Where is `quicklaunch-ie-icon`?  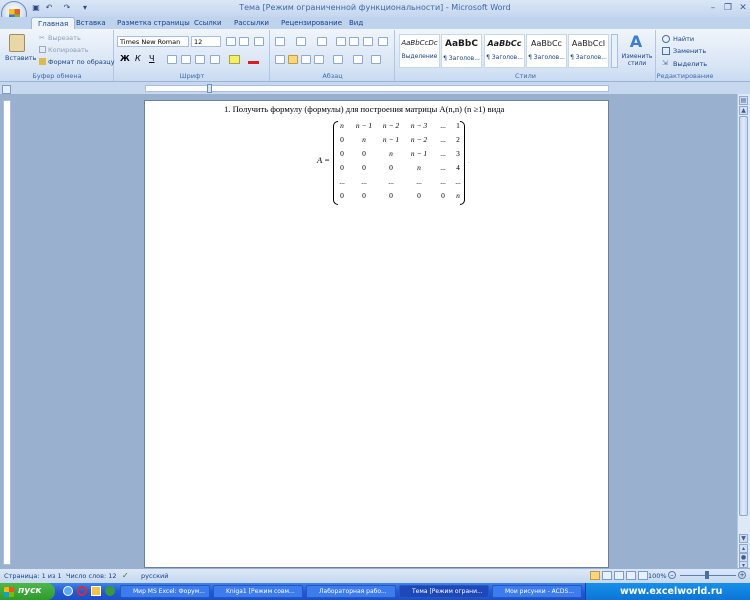
quicklaunch-ie-icon is located at coordinates (68, 591).